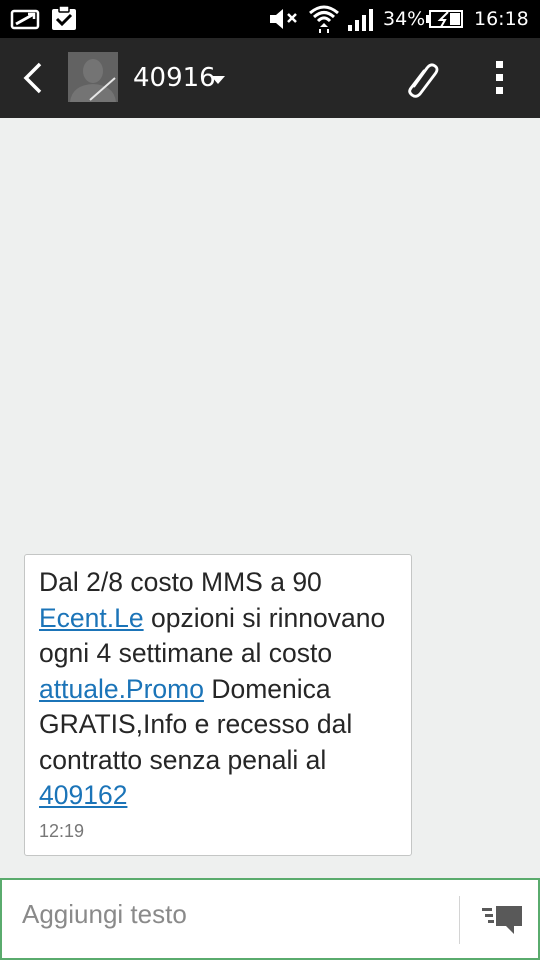 Image resolution: width=540 pixels, height=960 pixels. I want to click on message-input, so click(232, 914).